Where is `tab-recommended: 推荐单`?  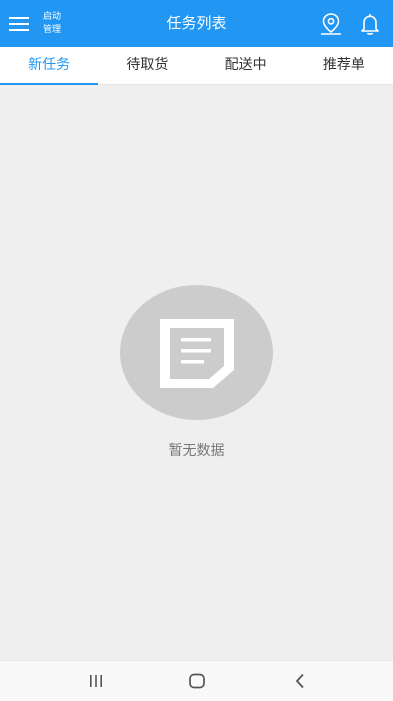 tab-recommended: 推荐单 is located at coordinates (344, 65).